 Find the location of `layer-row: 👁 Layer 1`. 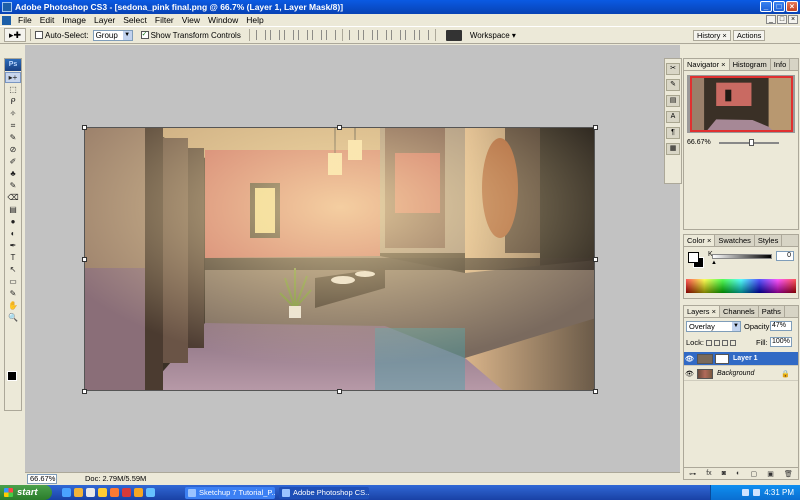

layer-row: 👁 Layer 1 is located at coordinates (741, 359).